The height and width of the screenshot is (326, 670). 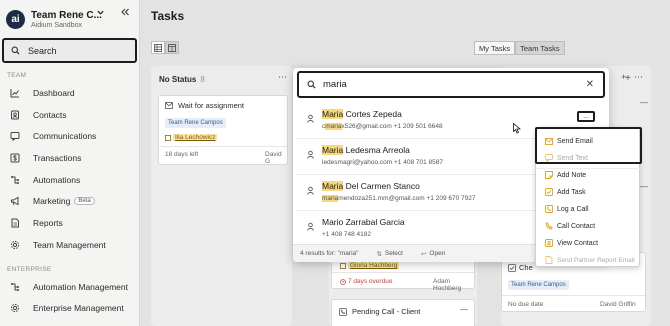 I want to click on sidebar-item-label: Team Management, so click(x=69, y=245).